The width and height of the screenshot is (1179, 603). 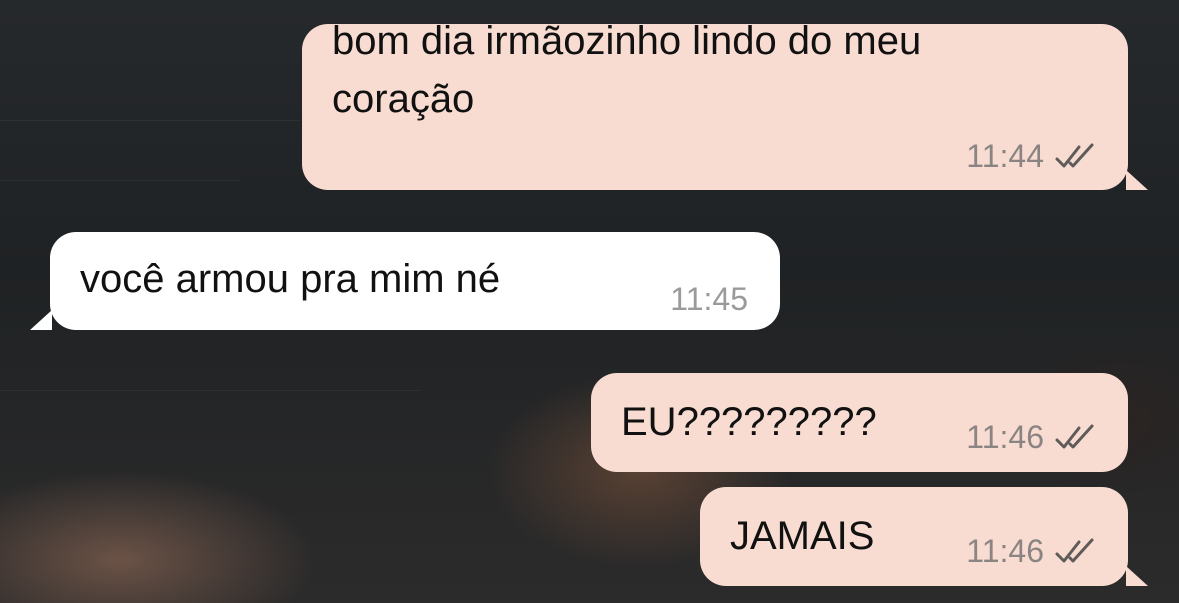 I want to click on message-text: EU?????????, so click(x=749, y=422).